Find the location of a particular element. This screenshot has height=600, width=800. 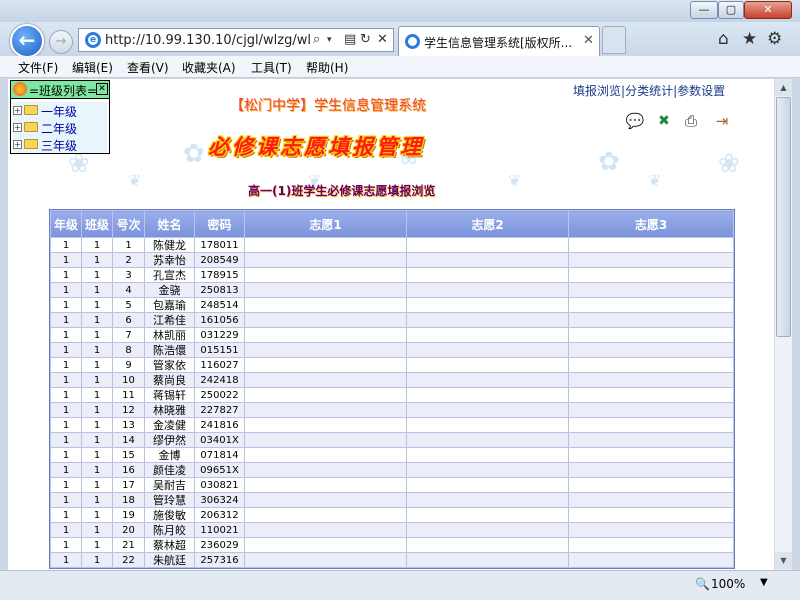

back-button: ← is located at coordinates (27, 41).